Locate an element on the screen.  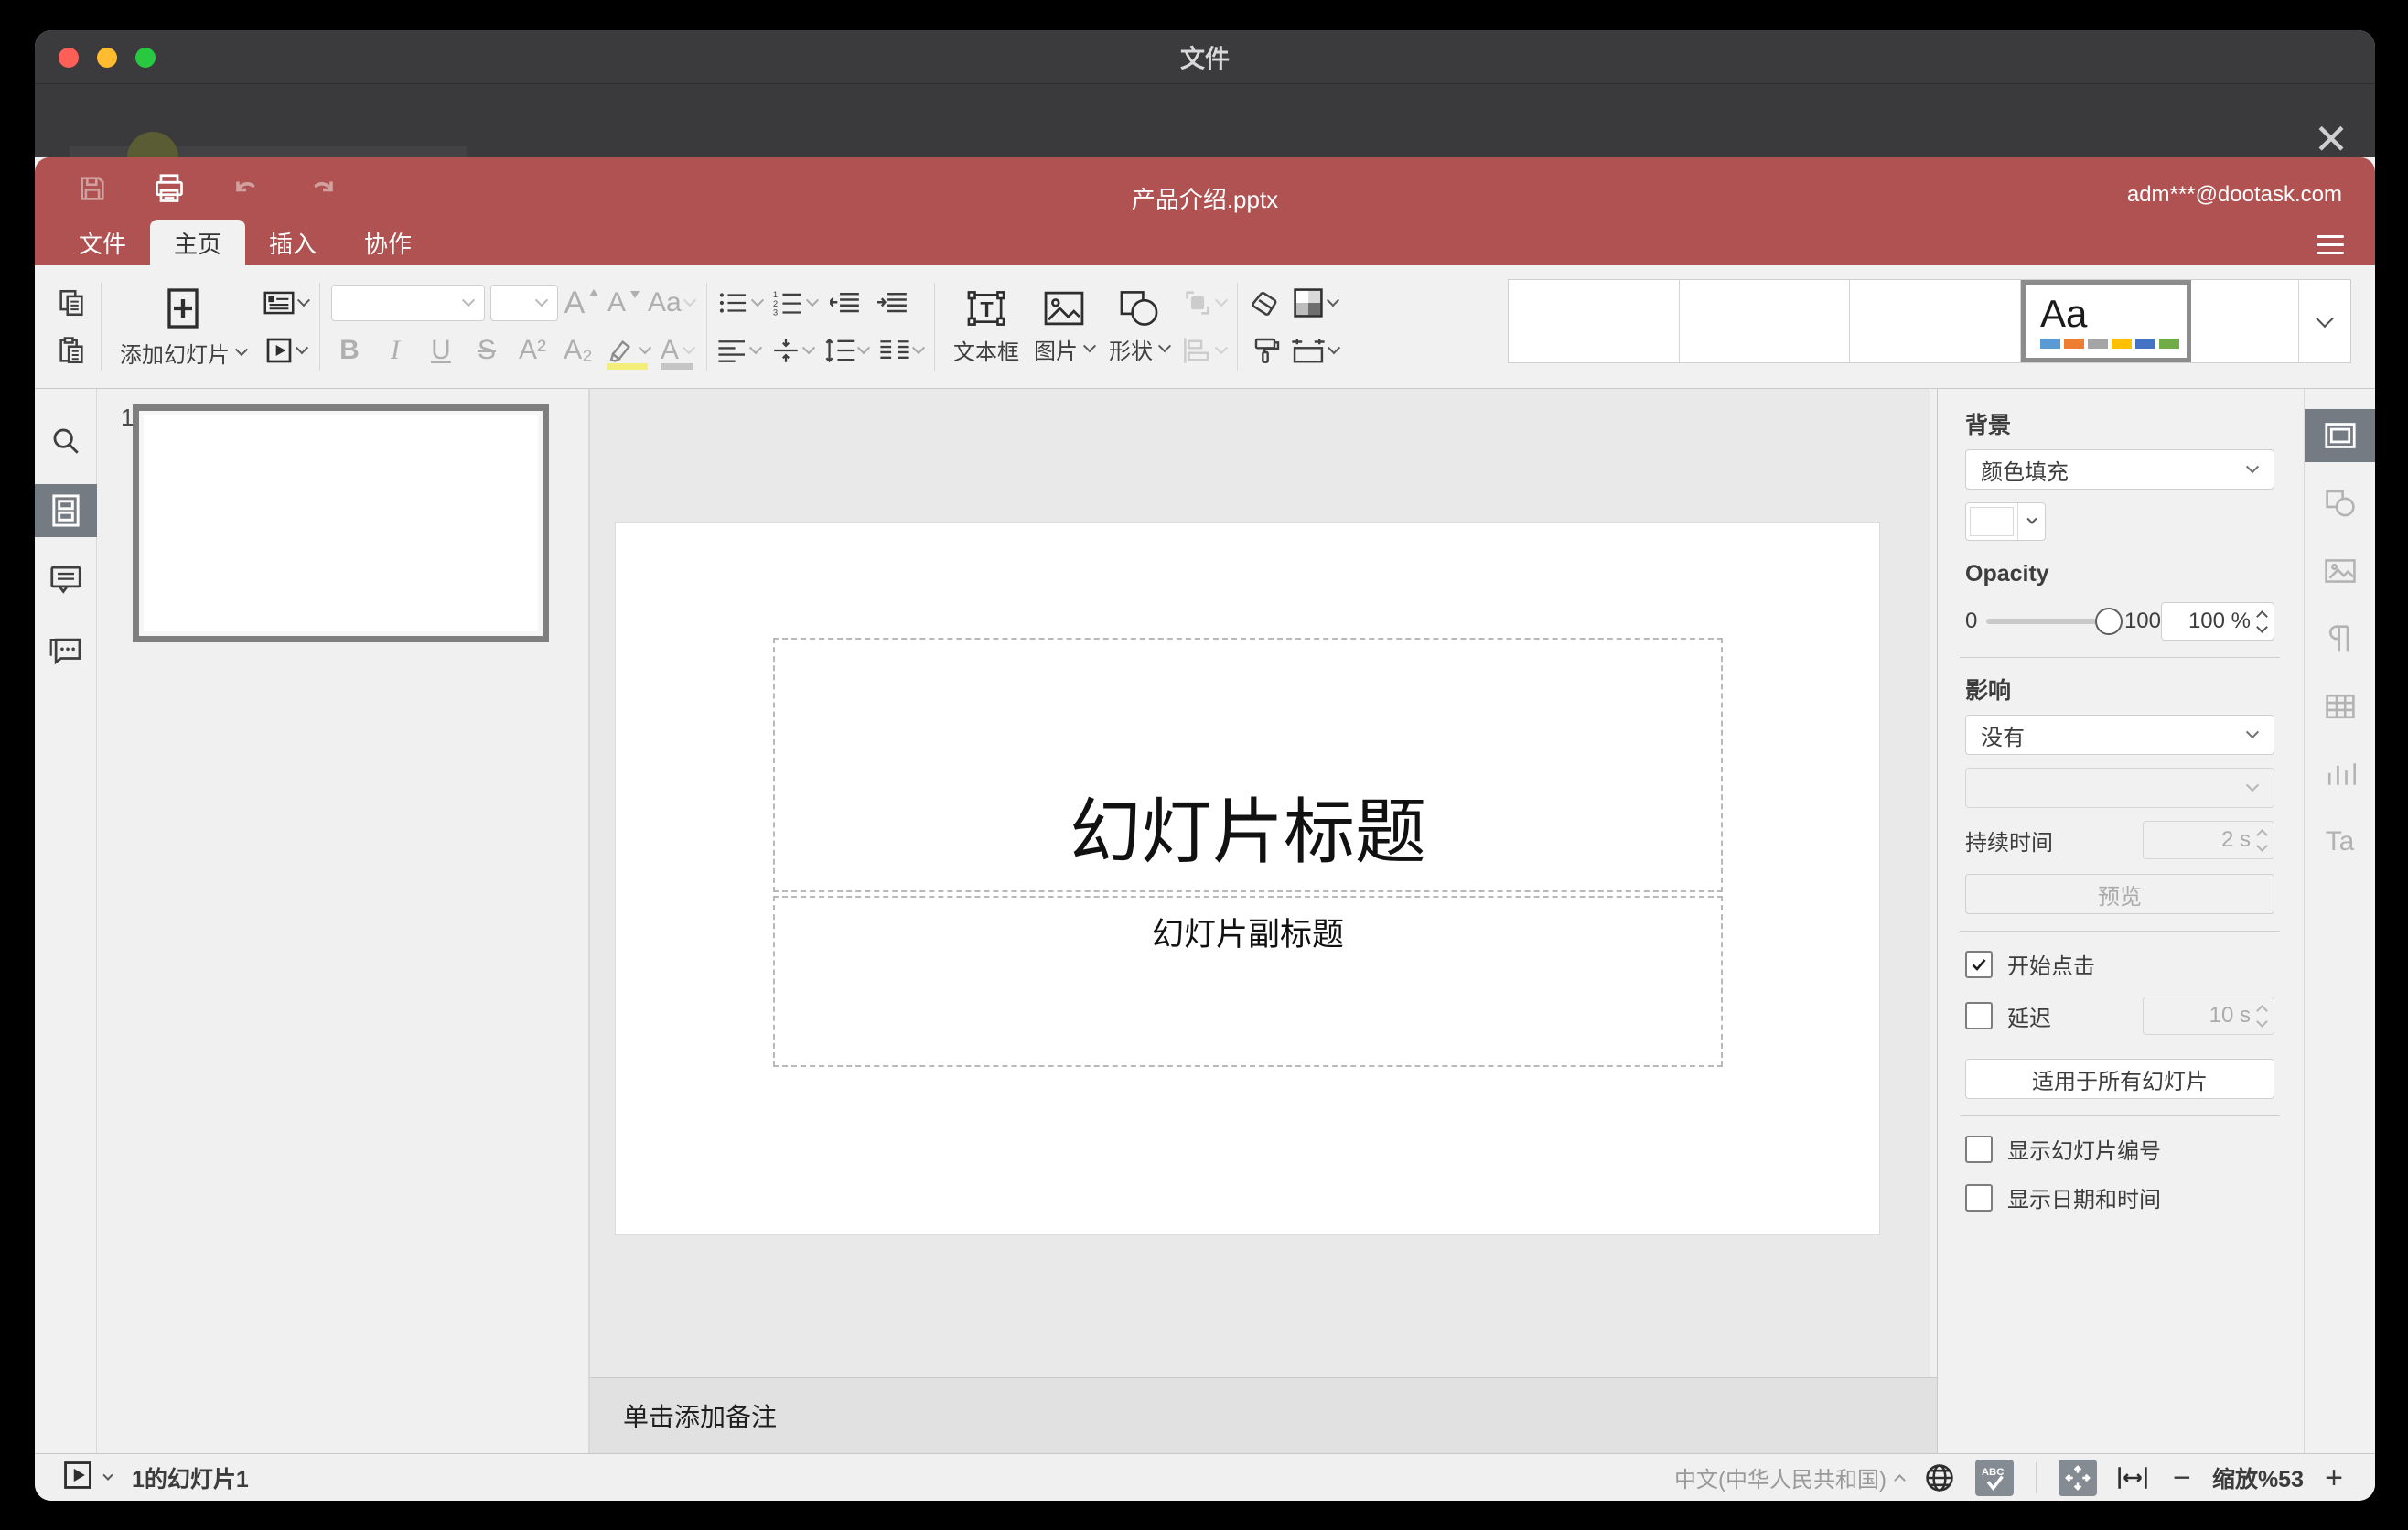
preview-options-icon is located at coordinates (107, 1475).